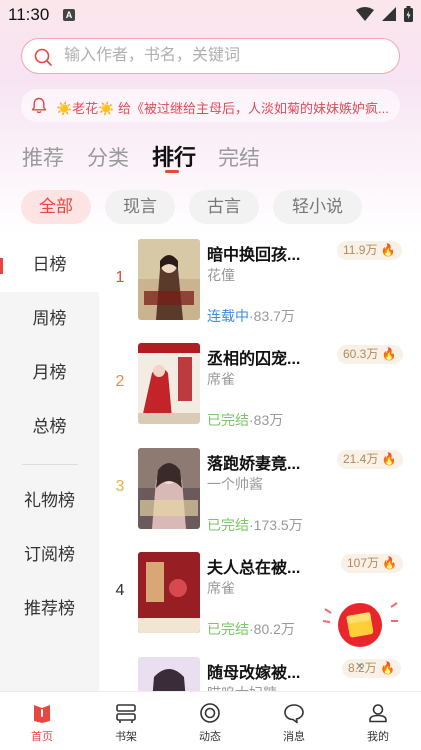 Image resolution: width=421 pixels, height=750 pixels. I want to click on search-bar, so click(210, 56).